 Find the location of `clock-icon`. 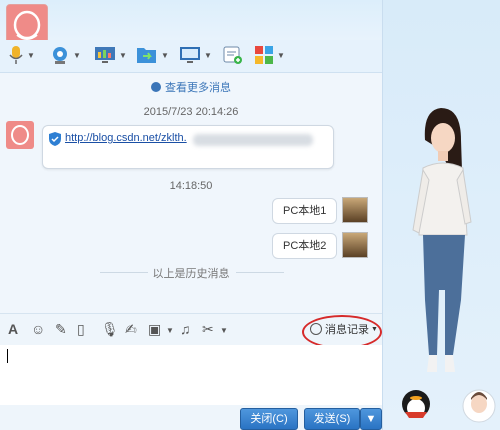

clock-icon is located at coordinates (156, 87).